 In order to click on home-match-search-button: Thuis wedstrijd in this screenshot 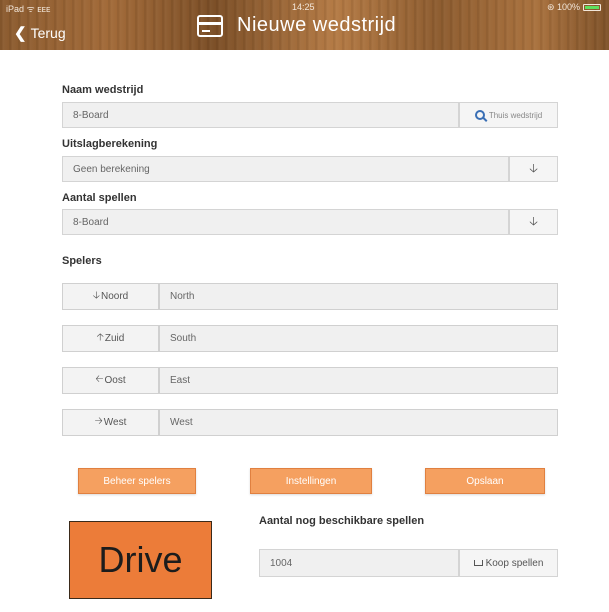, I will do `click(508, 115)`.